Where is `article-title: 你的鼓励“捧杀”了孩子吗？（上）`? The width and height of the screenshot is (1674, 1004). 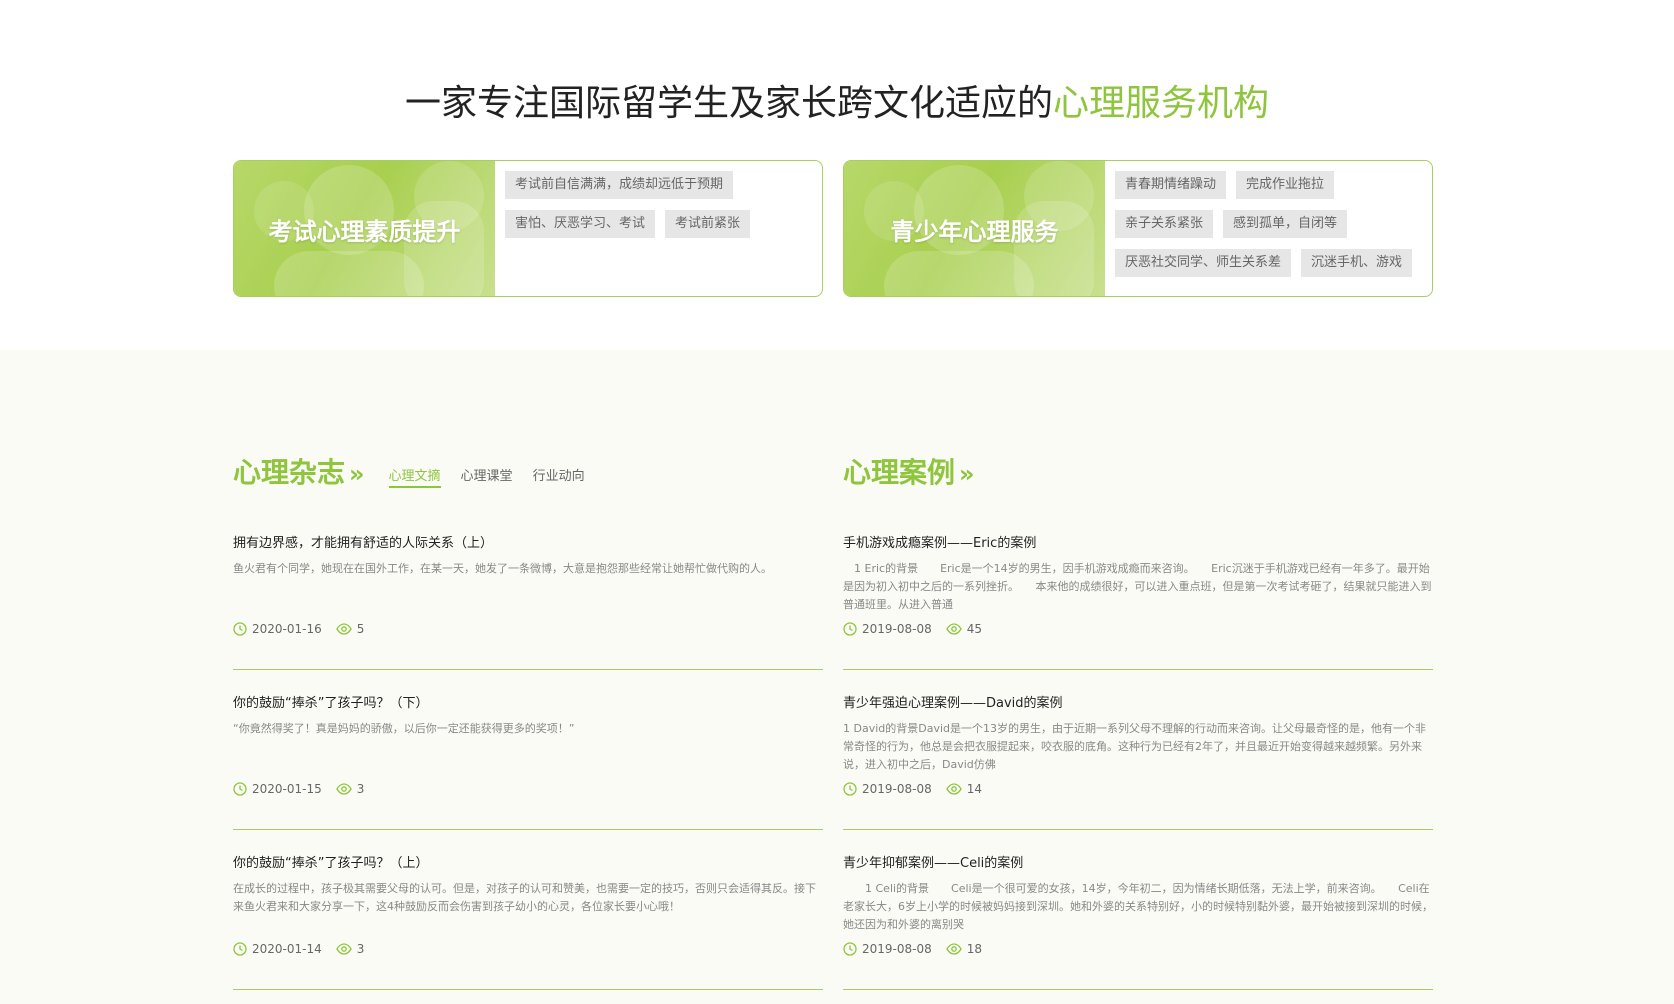 article-title: 你的鼓励“捧杀”了孩子吗？（上） is located at coordinates (330, 861).